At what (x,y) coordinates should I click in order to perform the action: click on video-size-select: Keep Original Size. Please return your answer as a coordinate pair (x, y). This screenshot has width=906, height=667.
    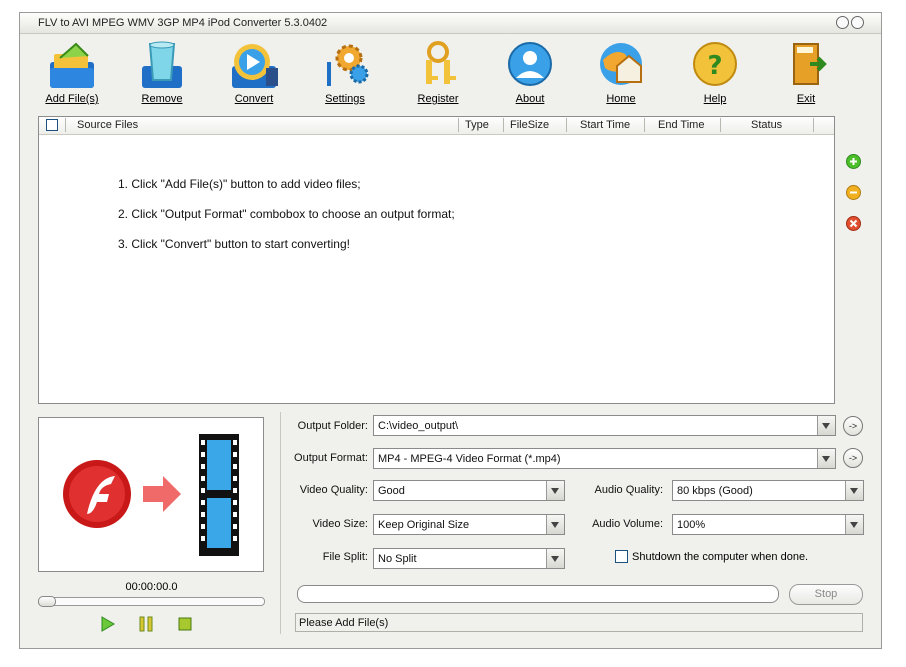
    Looking at the image, I should click on (469, 524).